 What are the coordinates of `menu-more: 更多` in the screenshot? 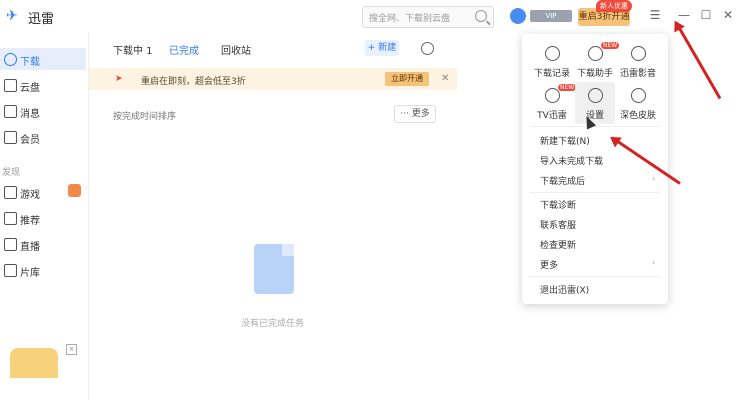 It's located at (549, 264).